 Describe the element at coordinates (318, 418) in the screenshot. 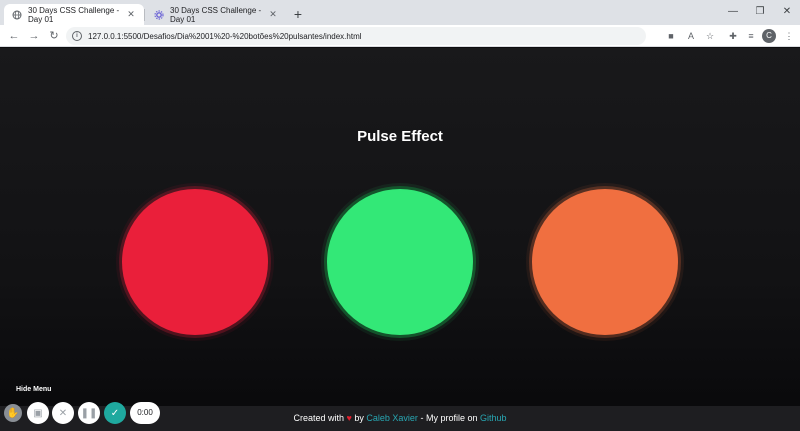

I see `footer-created-with: Created with` at that location.